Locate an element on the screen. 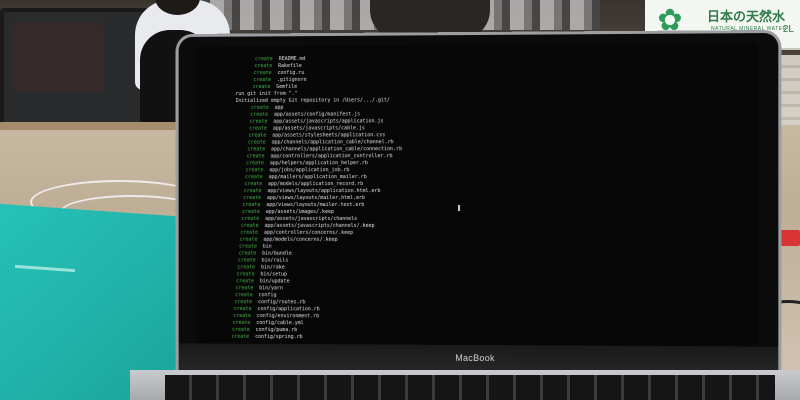  terminal-text: config.ru is located at coordinates (291, 73).